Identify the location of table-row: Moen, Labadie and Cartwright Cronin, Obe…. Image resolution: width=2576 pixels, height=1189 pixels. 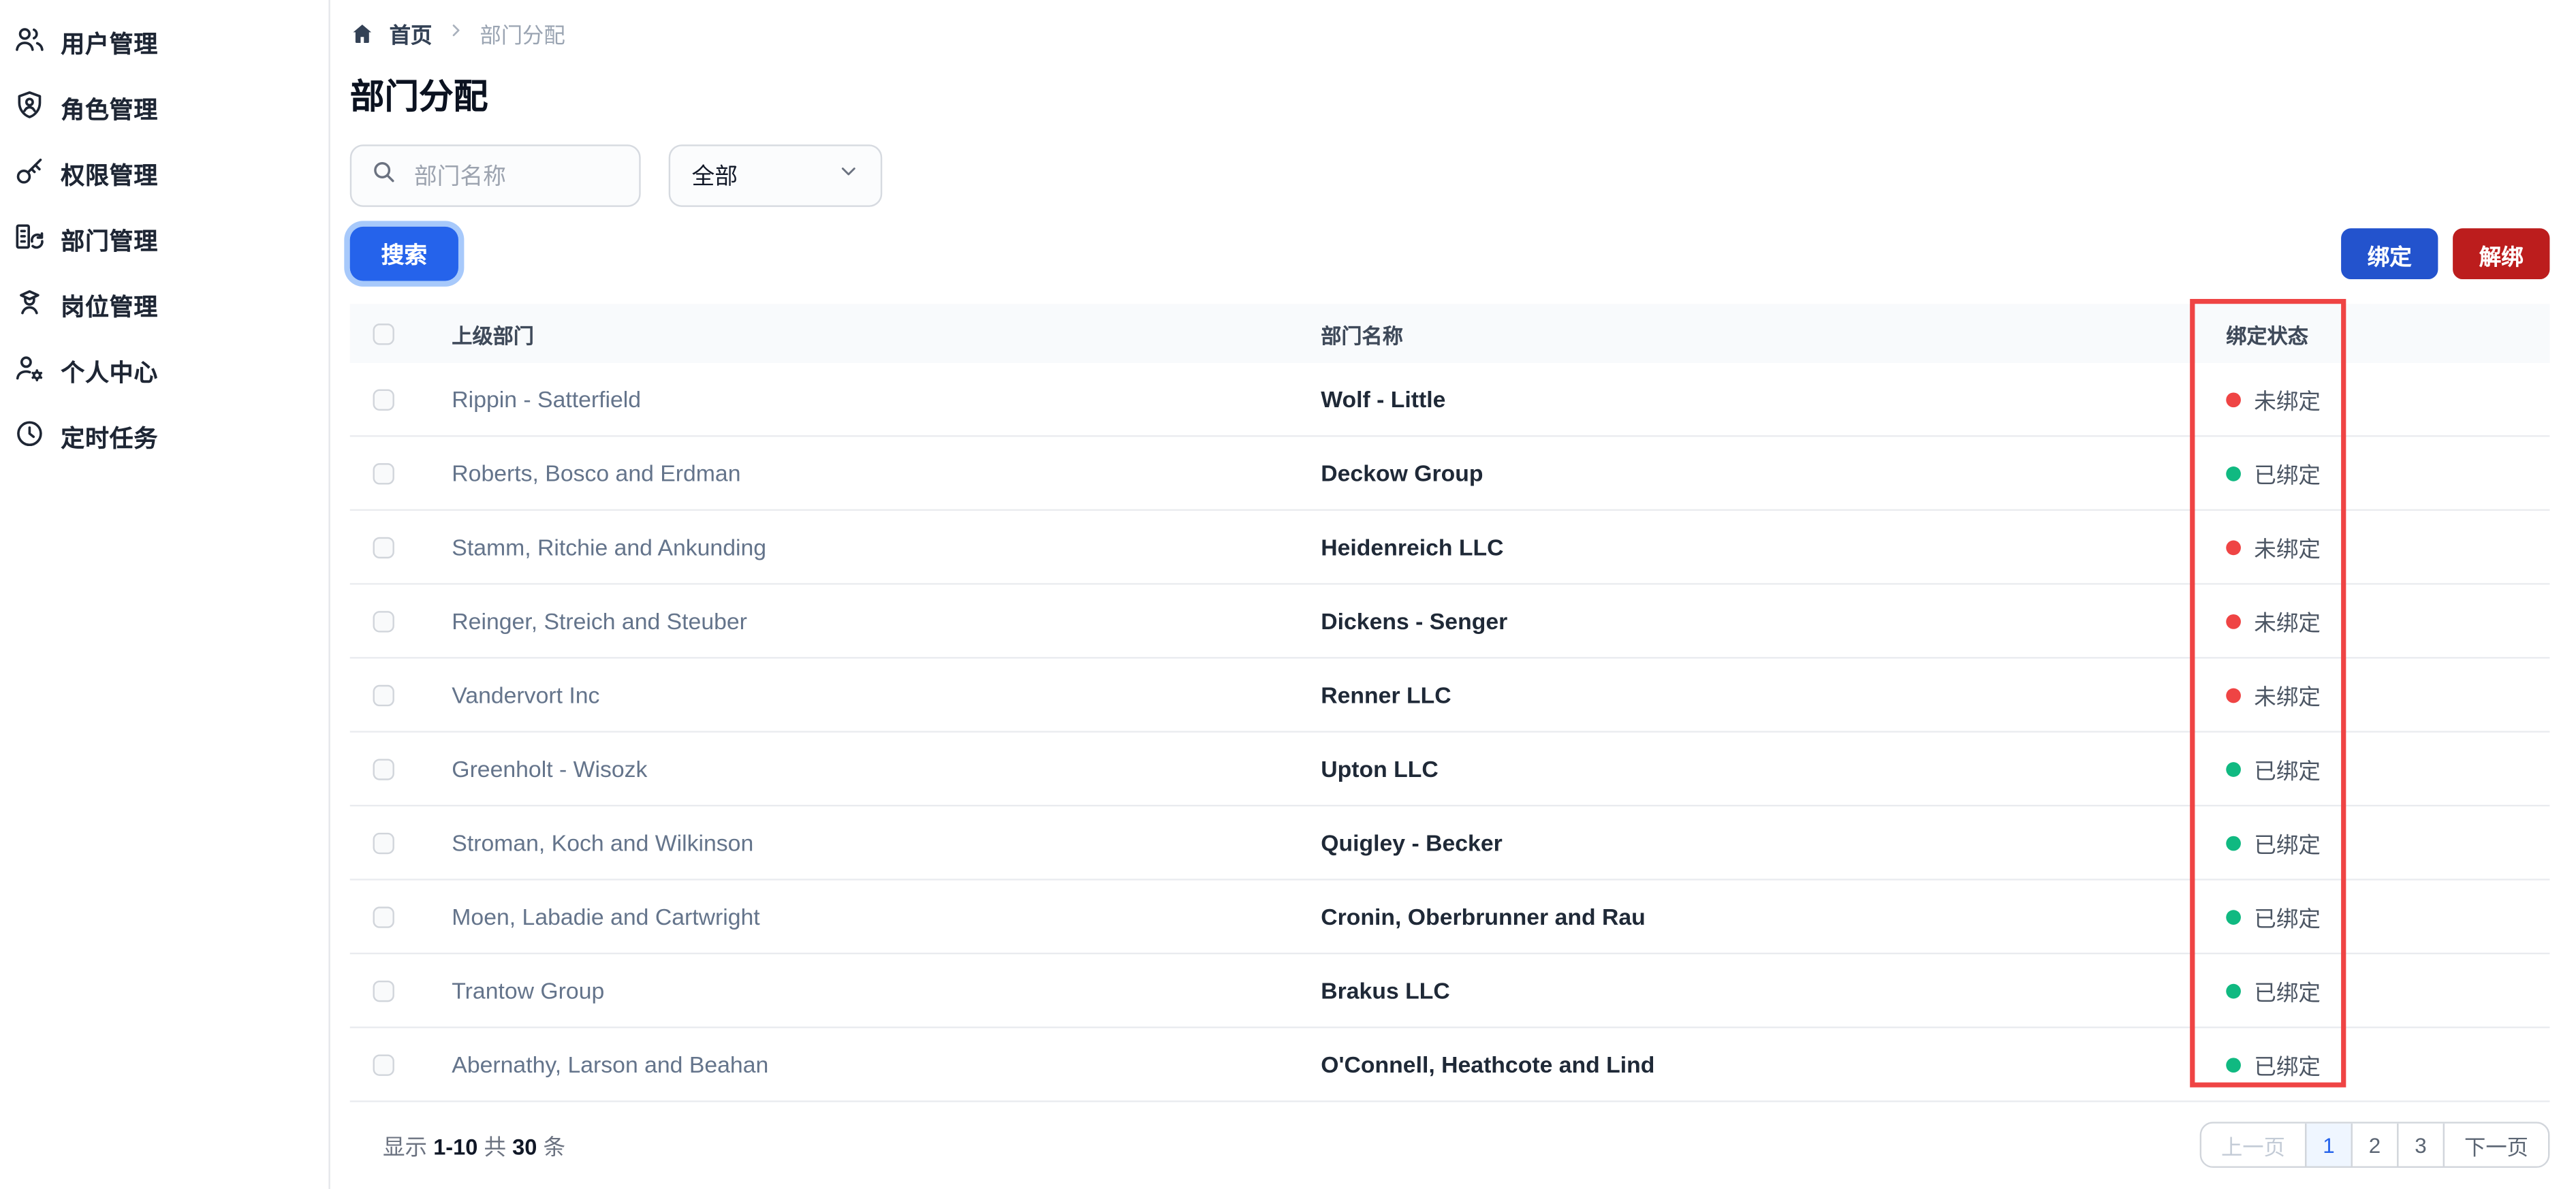
(1449, 917).